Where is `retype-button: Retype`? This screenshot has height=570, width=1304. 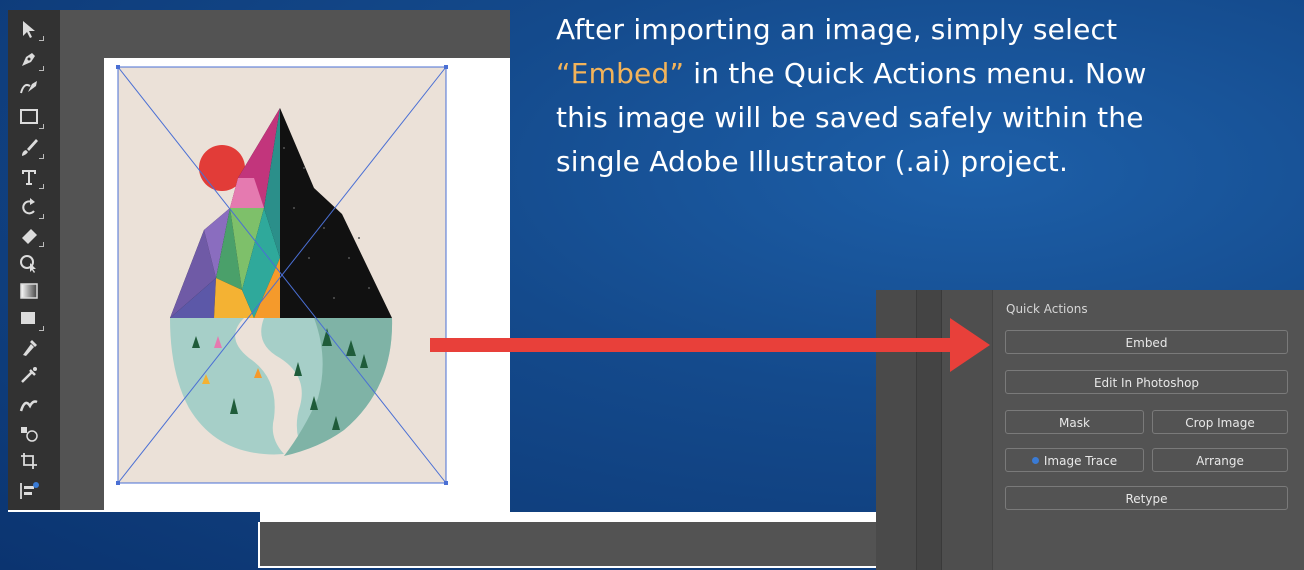 retype-button: Retype is located at coordinates (1146, 498).